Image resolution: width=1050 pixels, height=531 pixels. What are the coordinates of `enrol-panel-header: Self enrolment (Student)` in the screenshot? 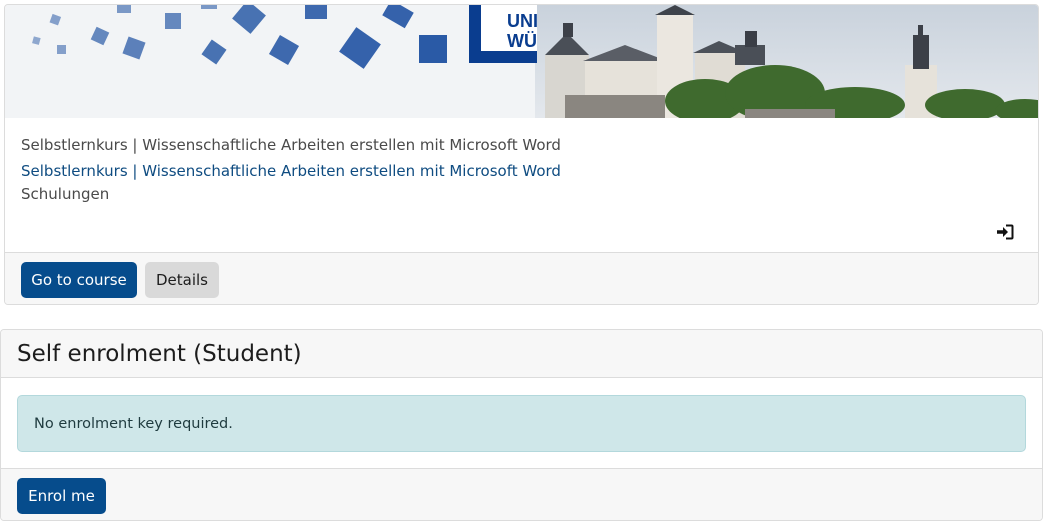 It's located at (521, 354).